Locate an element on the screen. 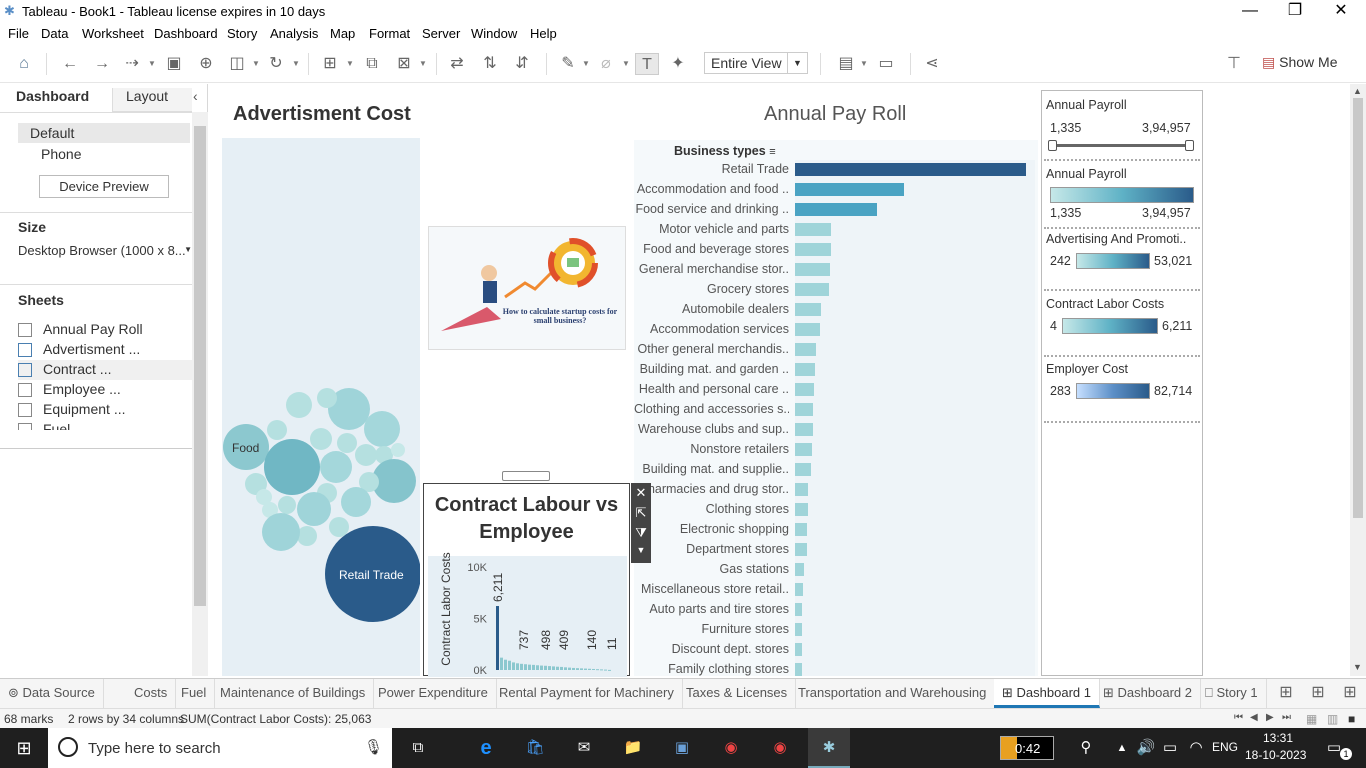  cards-dropdown-icon: ▼ is located at coordinates (864, 64).